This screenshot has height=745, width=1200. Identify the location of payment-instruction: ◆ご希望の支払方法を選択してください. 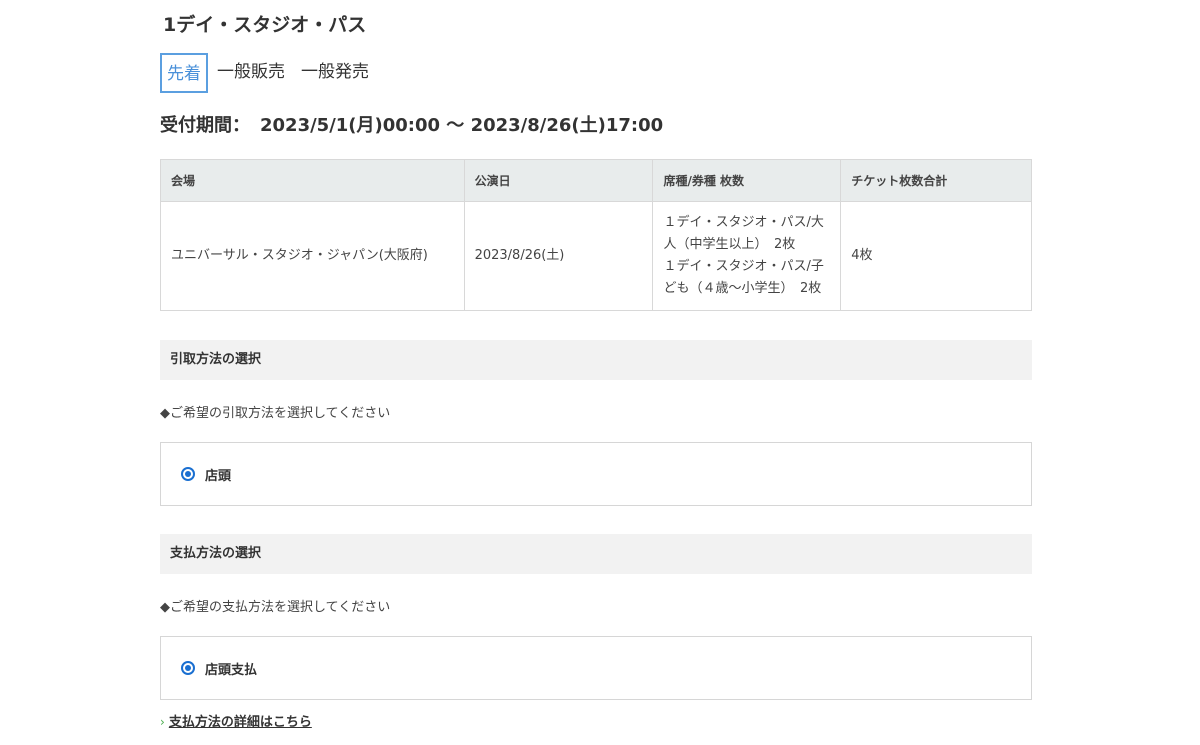
(275, 607).